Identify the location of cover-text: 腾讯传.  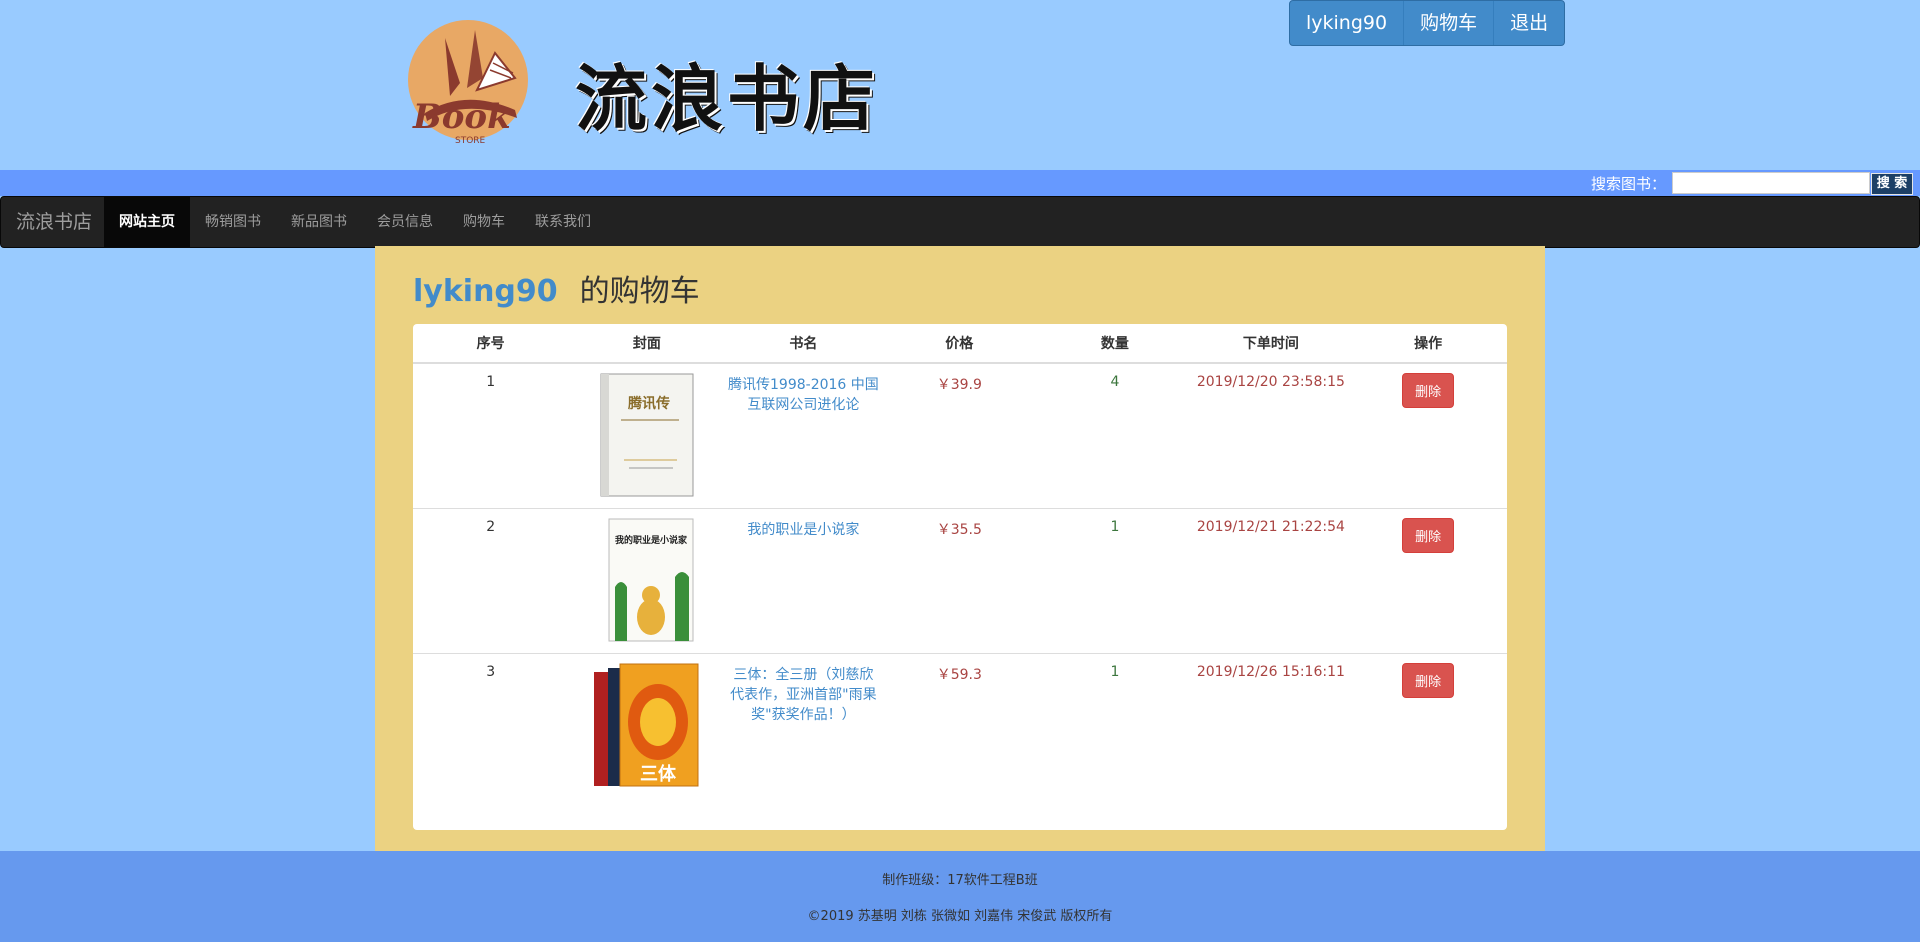
(649, 403).